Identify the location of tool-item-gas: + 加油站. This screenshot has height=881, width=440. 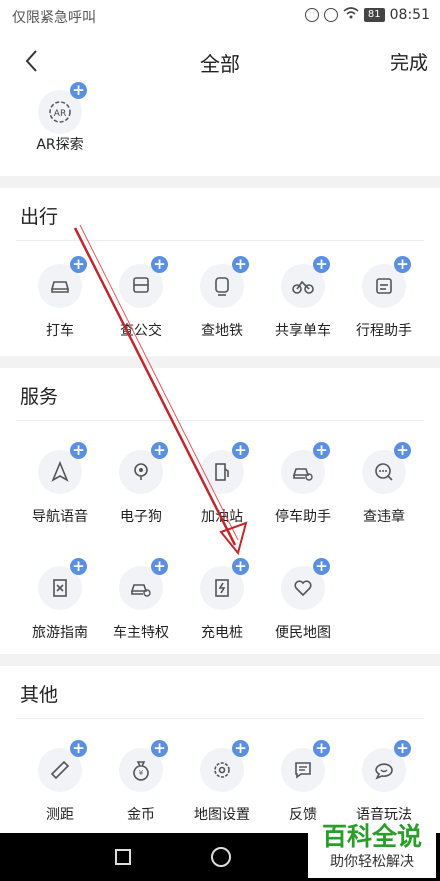
(222, 492).